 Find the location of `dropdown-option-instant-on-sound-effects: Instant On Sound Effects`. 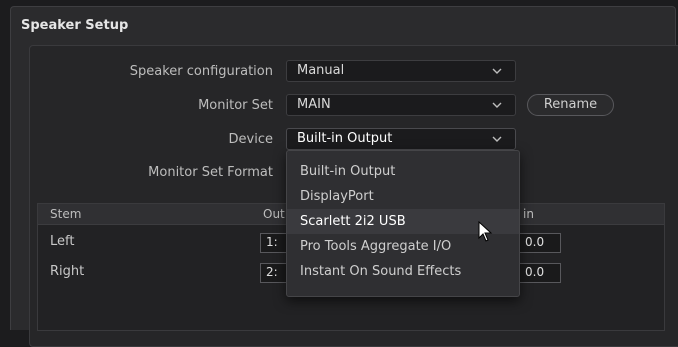

dropdown-option-instant-on-sound-effects: Instant On Sound Effects is located at coordinates (403, 271).